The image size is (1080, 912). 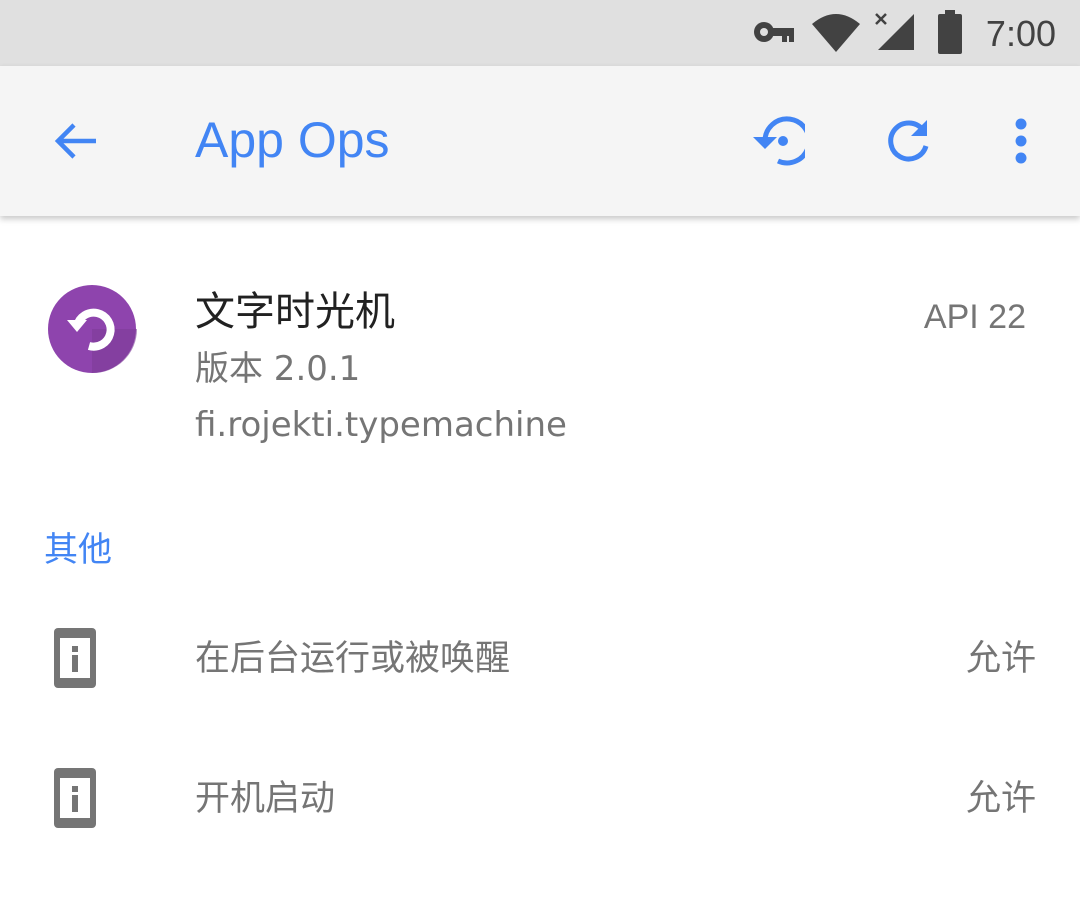 I want to click on status-bar: 7:00, so click(x=540, y=33).